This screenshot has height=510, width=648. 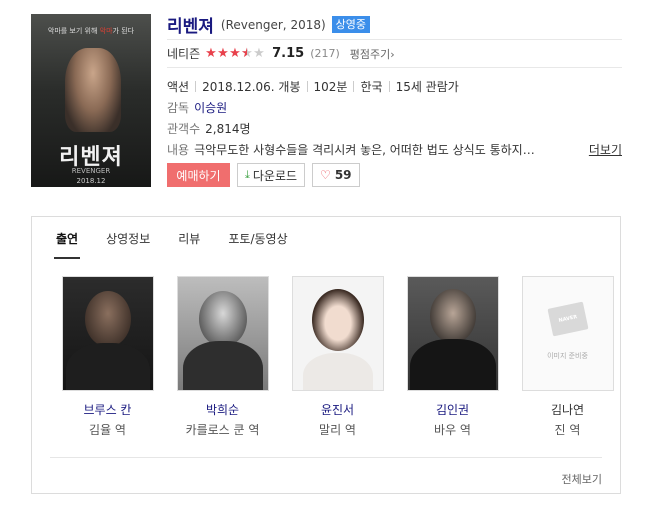 I want to click on director-link: 이승원, so click(x=210, y=107).